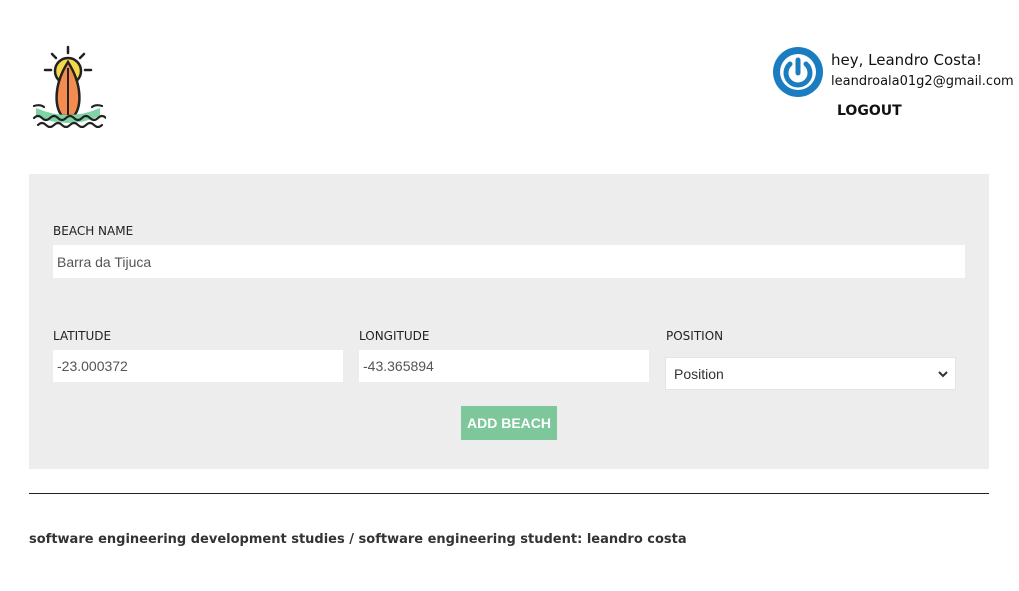 The width and height of the screenshot is (1019, 591). Describe the element at coordinates (810, 373) in the screenshot. I see `position-select: Position` at that location.